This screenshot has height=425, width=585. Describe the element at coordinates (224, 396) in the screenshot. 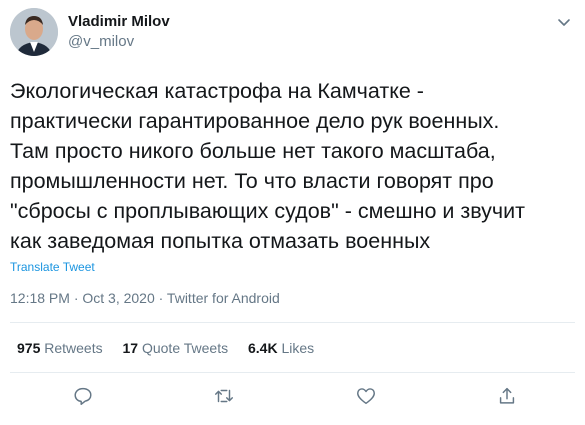

I see `retweet-icon` at that location.